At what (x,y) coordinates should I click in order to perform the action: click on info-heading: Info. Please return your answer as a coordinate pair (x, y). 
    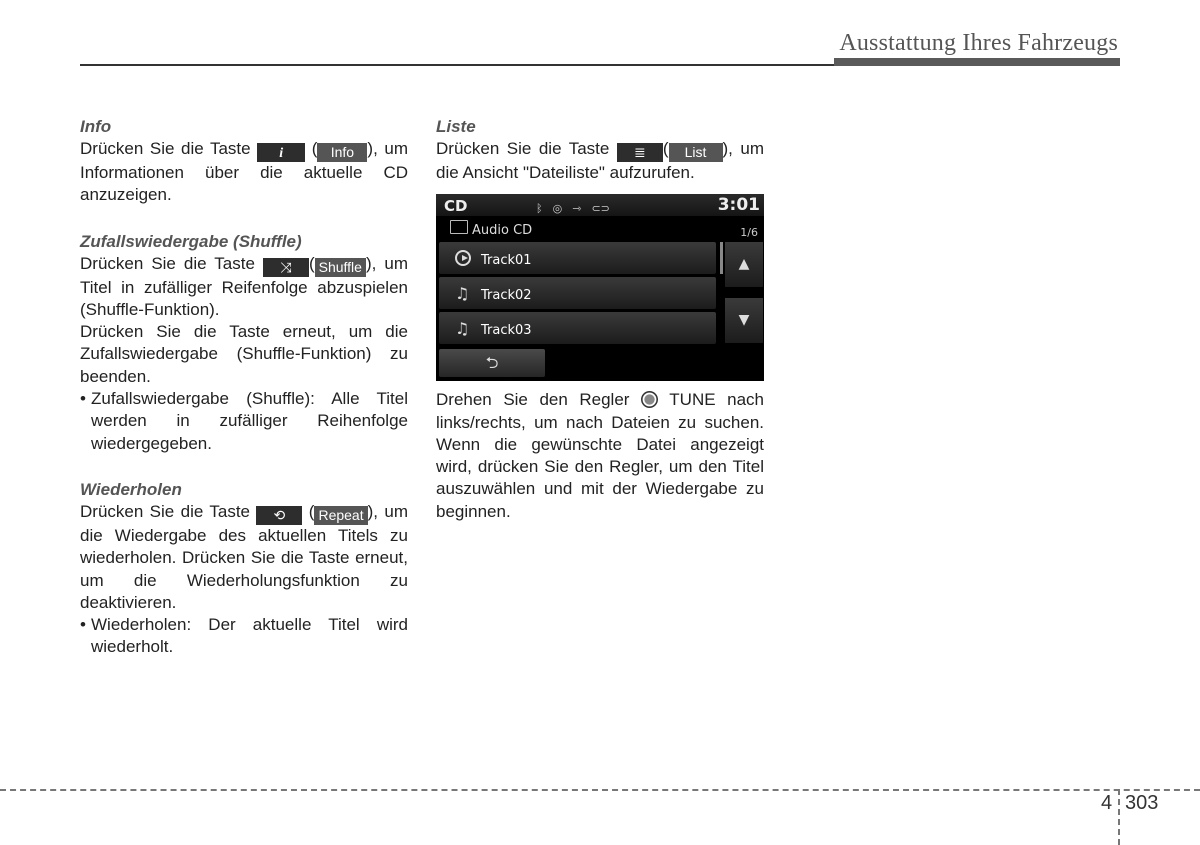
    Looking at the image, I should click on (96, 126).